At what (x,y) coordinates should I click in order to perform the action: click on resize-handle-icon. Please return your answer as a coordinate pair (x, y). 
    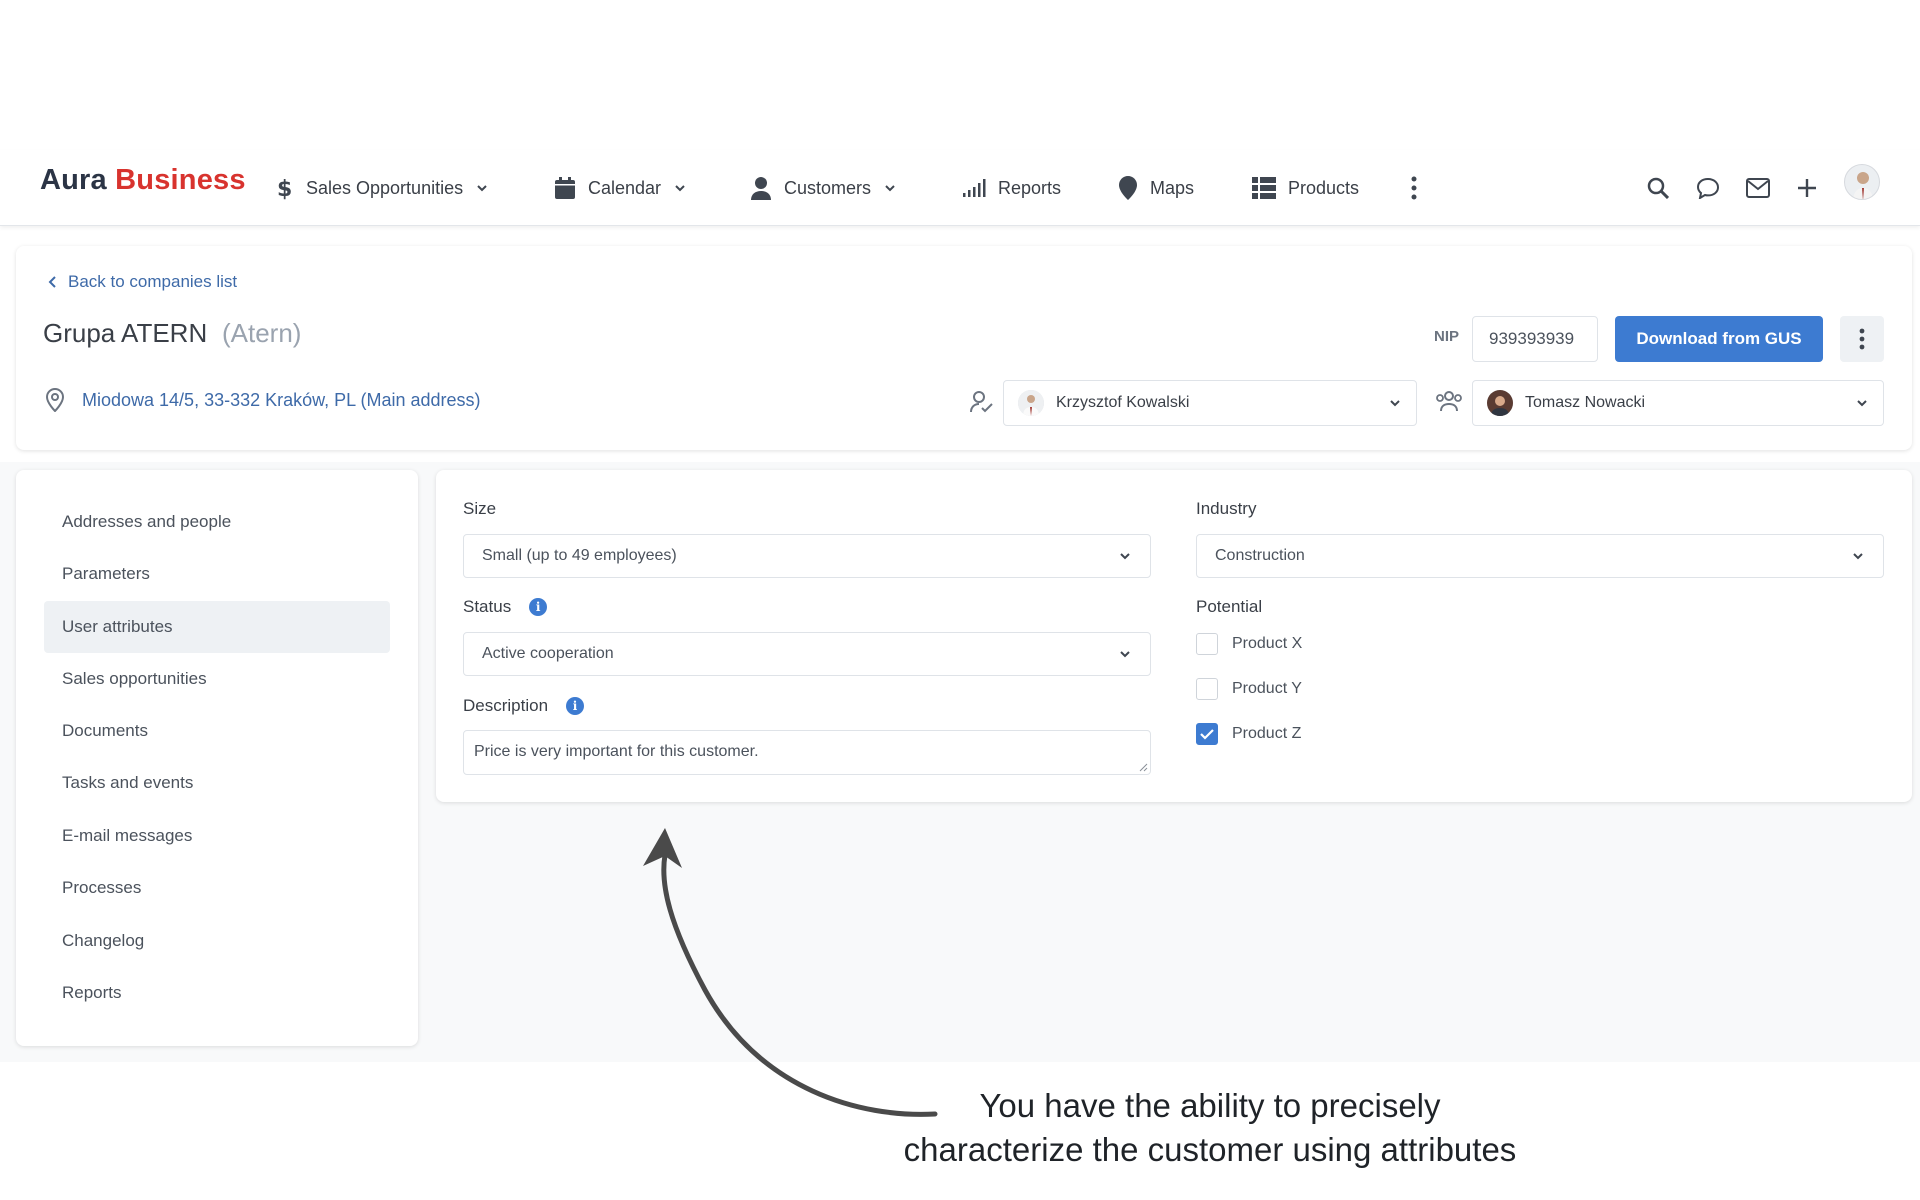
    Looking at the image, I should click on (1143, 767).